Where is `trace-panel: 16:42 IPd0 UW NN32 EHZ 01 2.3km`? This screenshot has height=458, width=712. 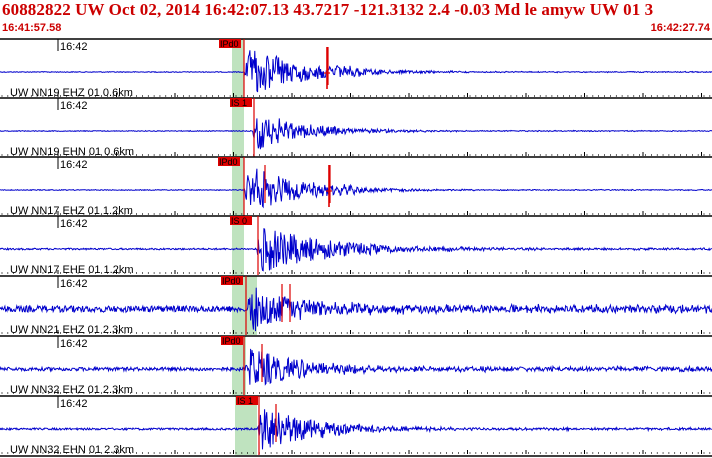
trace-panel: 16:42 IPd0 UW NN32 EHZ 01 2.3km is located at coordinates (356, 365).